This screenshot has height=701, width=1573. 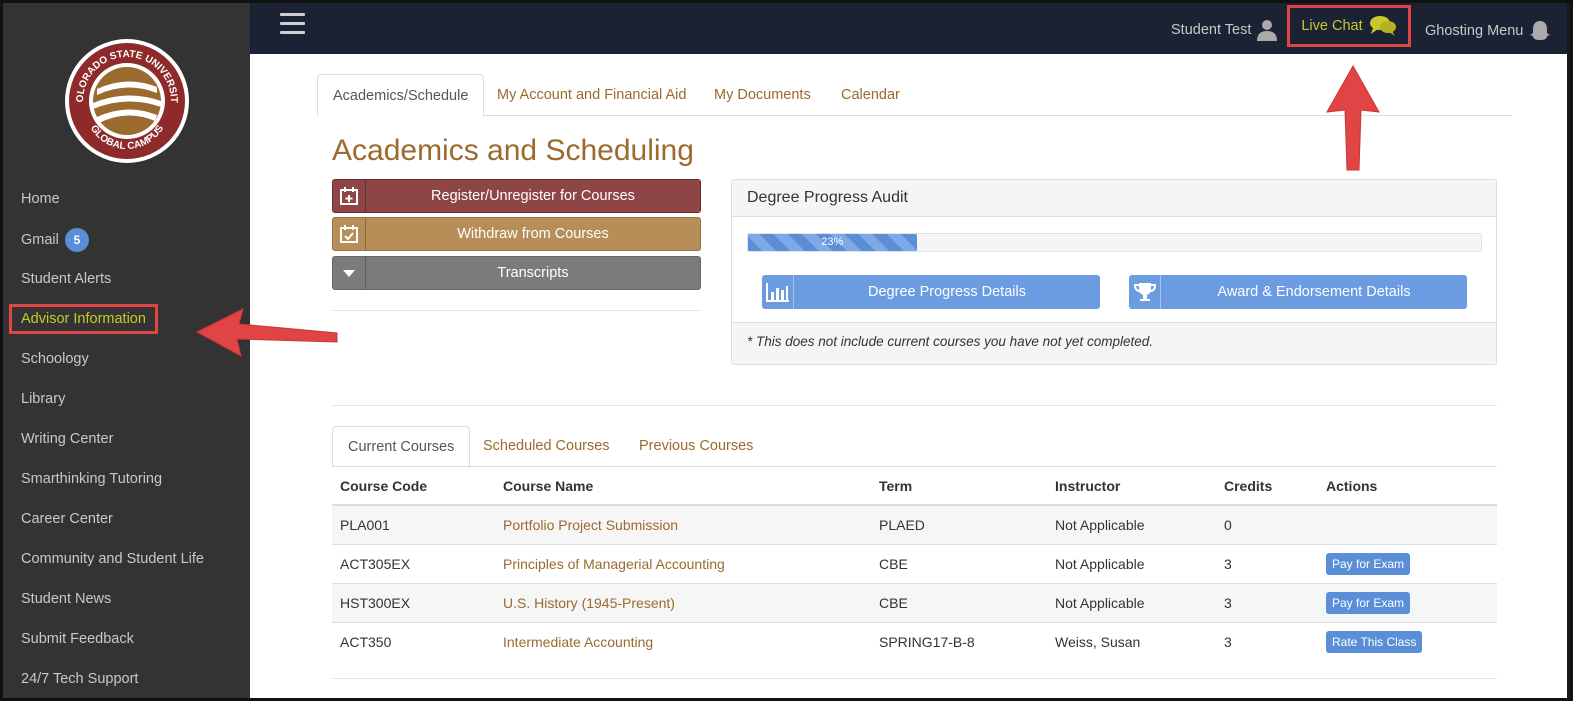 I want to click on sidebar-item-label: Student Alerts, so click(x=66, y=279).